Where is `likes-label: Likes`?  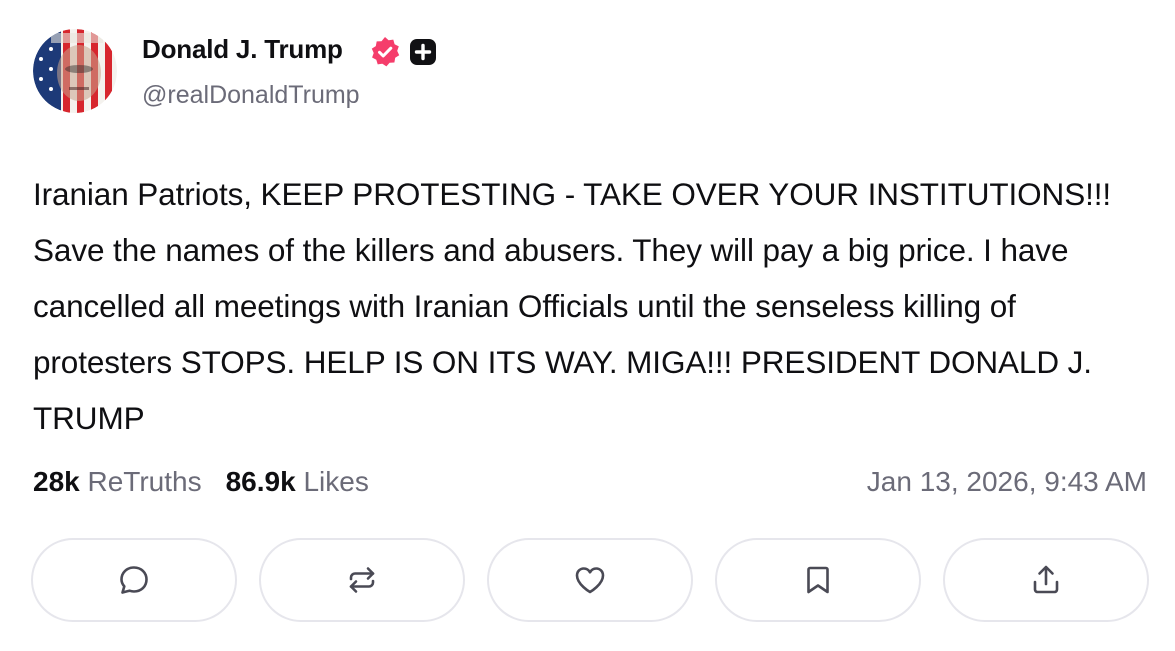
likes-label: Likes is located at coordinates (336, 481).